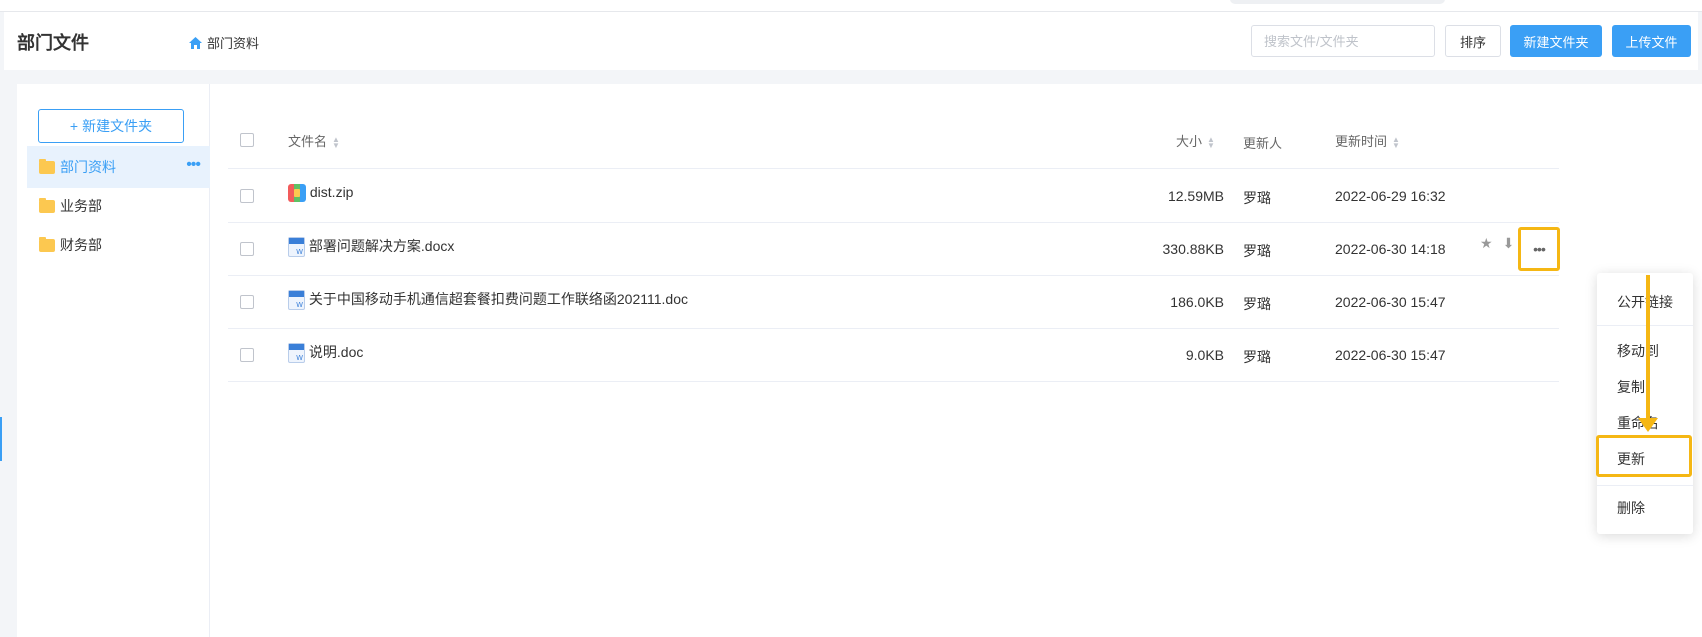 Image resolution: width=1702 pixels, height=637 pixels. I want to click on file-name-label: dist.zip, so click(331, 192).